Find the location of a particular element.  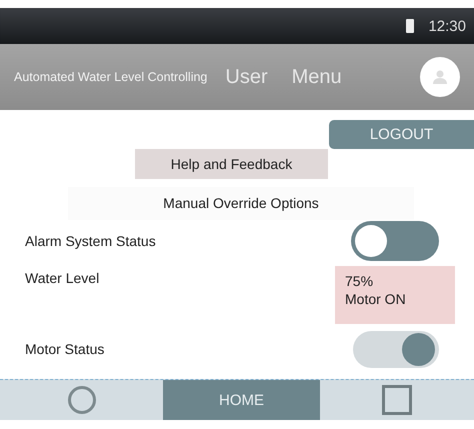

reading-text: Motor ON is located at coordinates (376, 299).